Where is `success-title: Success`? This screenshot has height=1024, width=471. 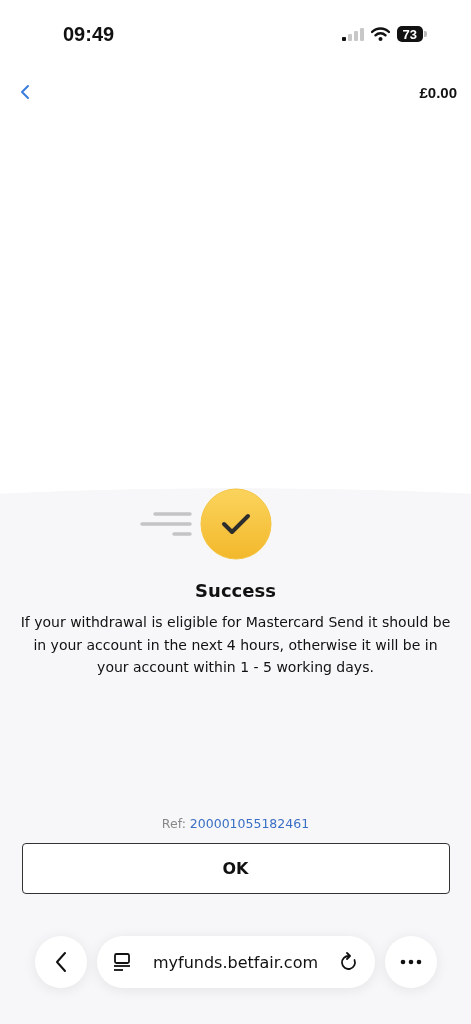
success-title: Success is located at coordinates (235, 590).